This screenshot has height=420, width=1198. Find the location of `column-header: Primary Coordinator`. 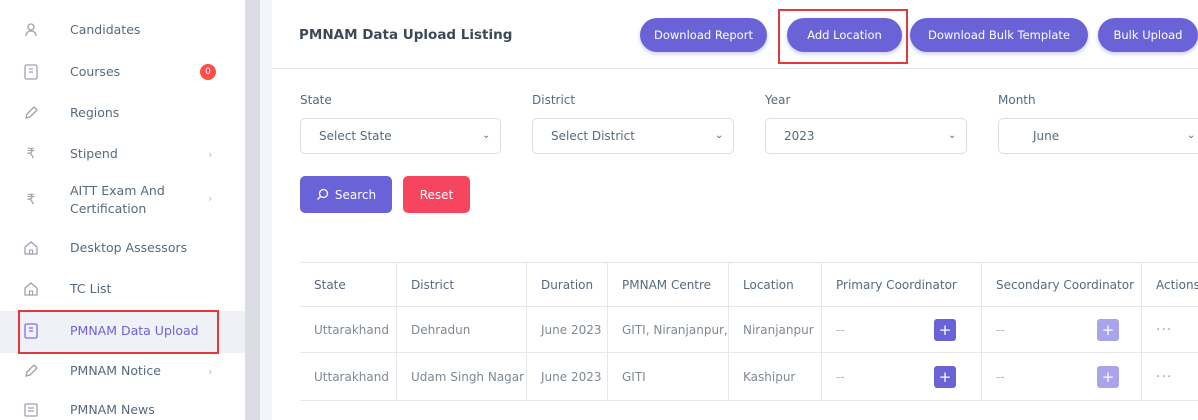

column-header: Primary Coordinator is located at coordinates (902, 284).